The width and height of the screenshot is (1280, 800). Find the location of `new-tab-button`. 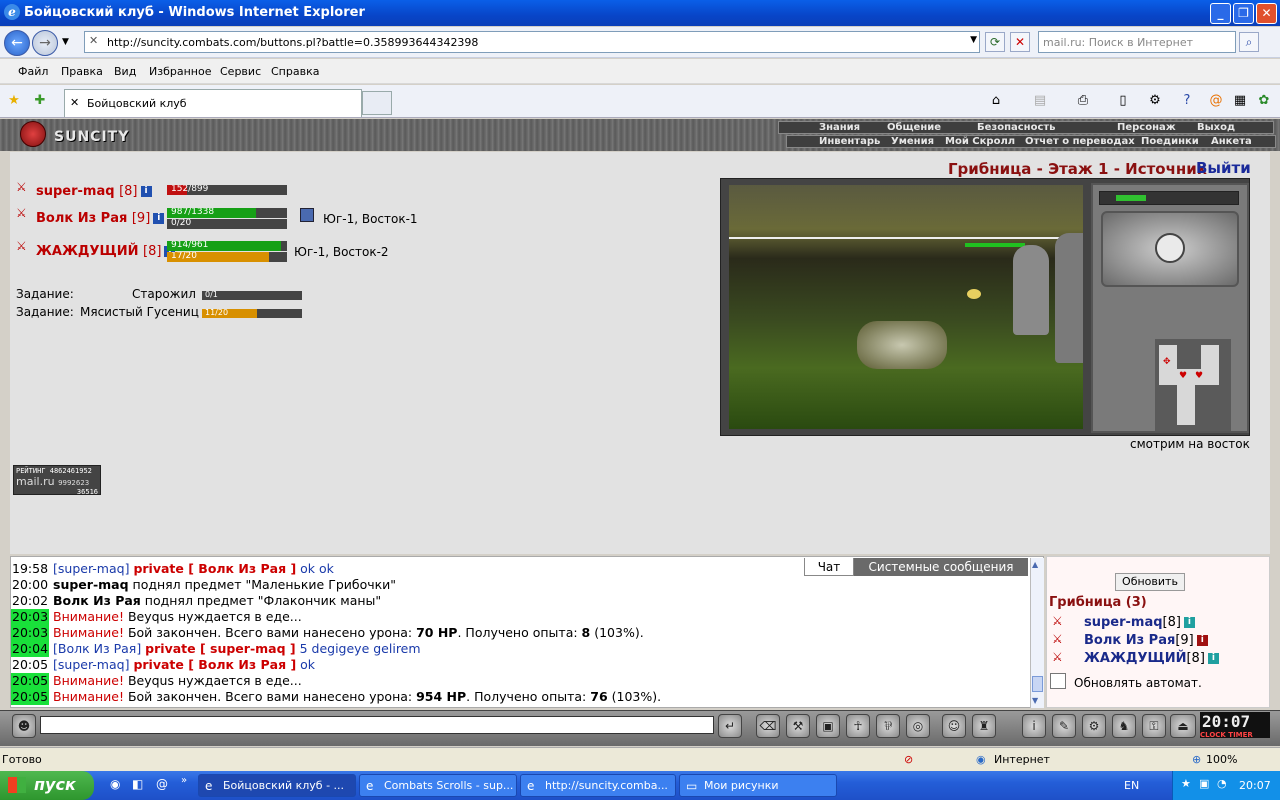

new-tab-button is located at coordinates (377, 103).